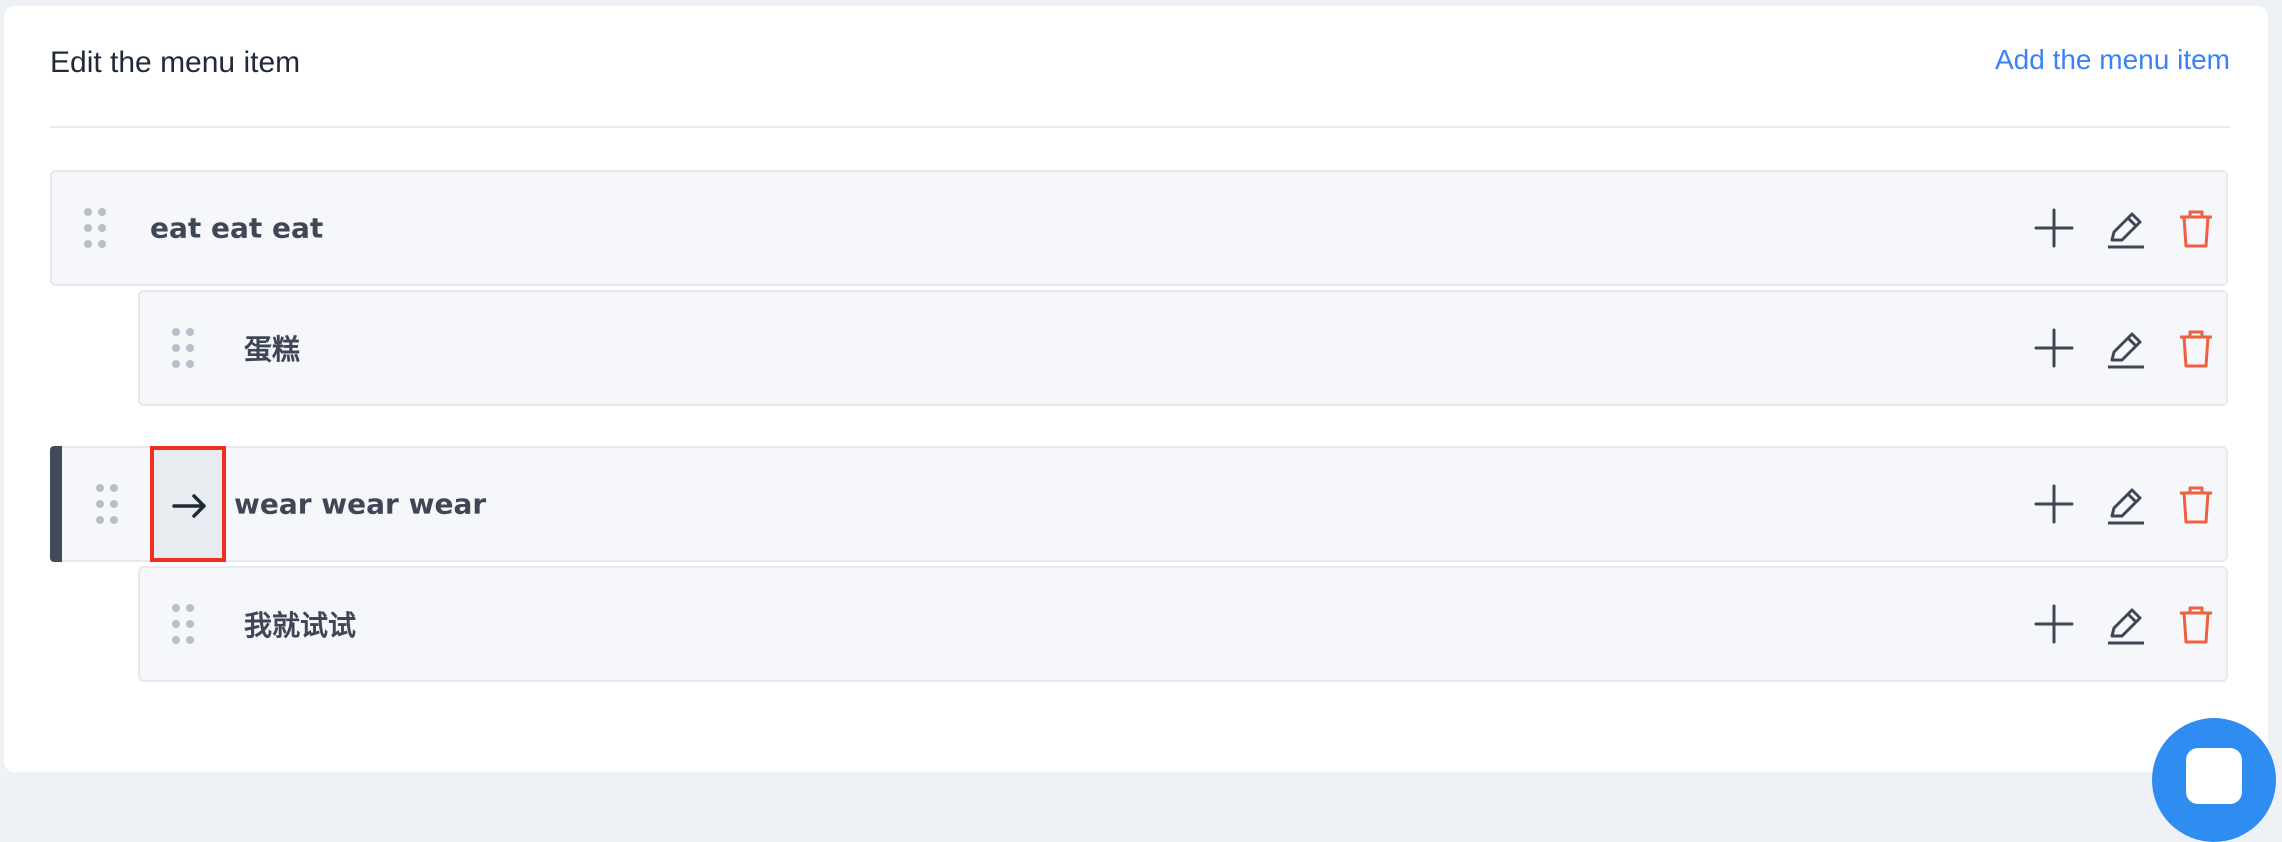 The image size is (2282, 842). I want to click on page-title: Edit the menu item, so click(175, 62).